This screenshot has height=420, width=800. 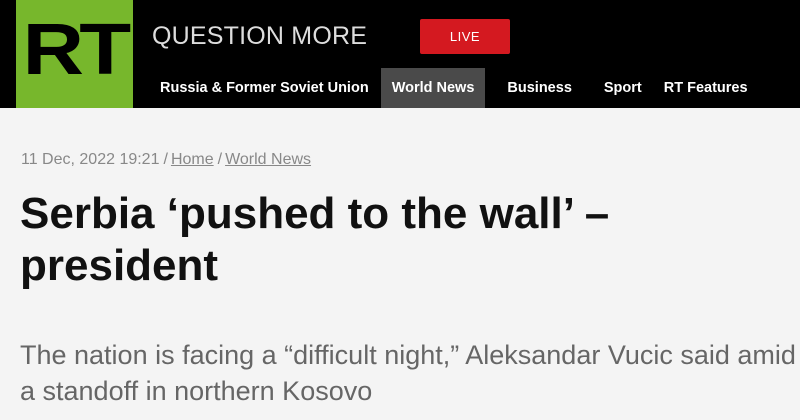 I want to click on breadcrumb-home: Home, so click(x=192, y=159).